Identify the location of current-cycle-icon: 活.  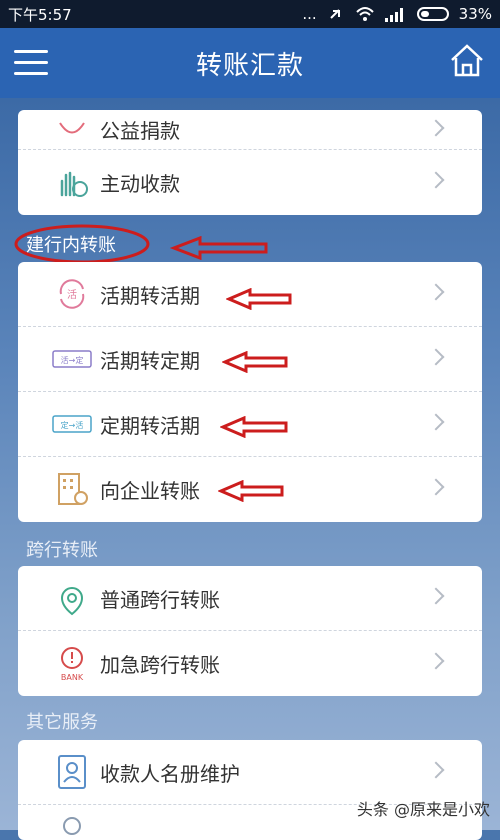
(72, 294).